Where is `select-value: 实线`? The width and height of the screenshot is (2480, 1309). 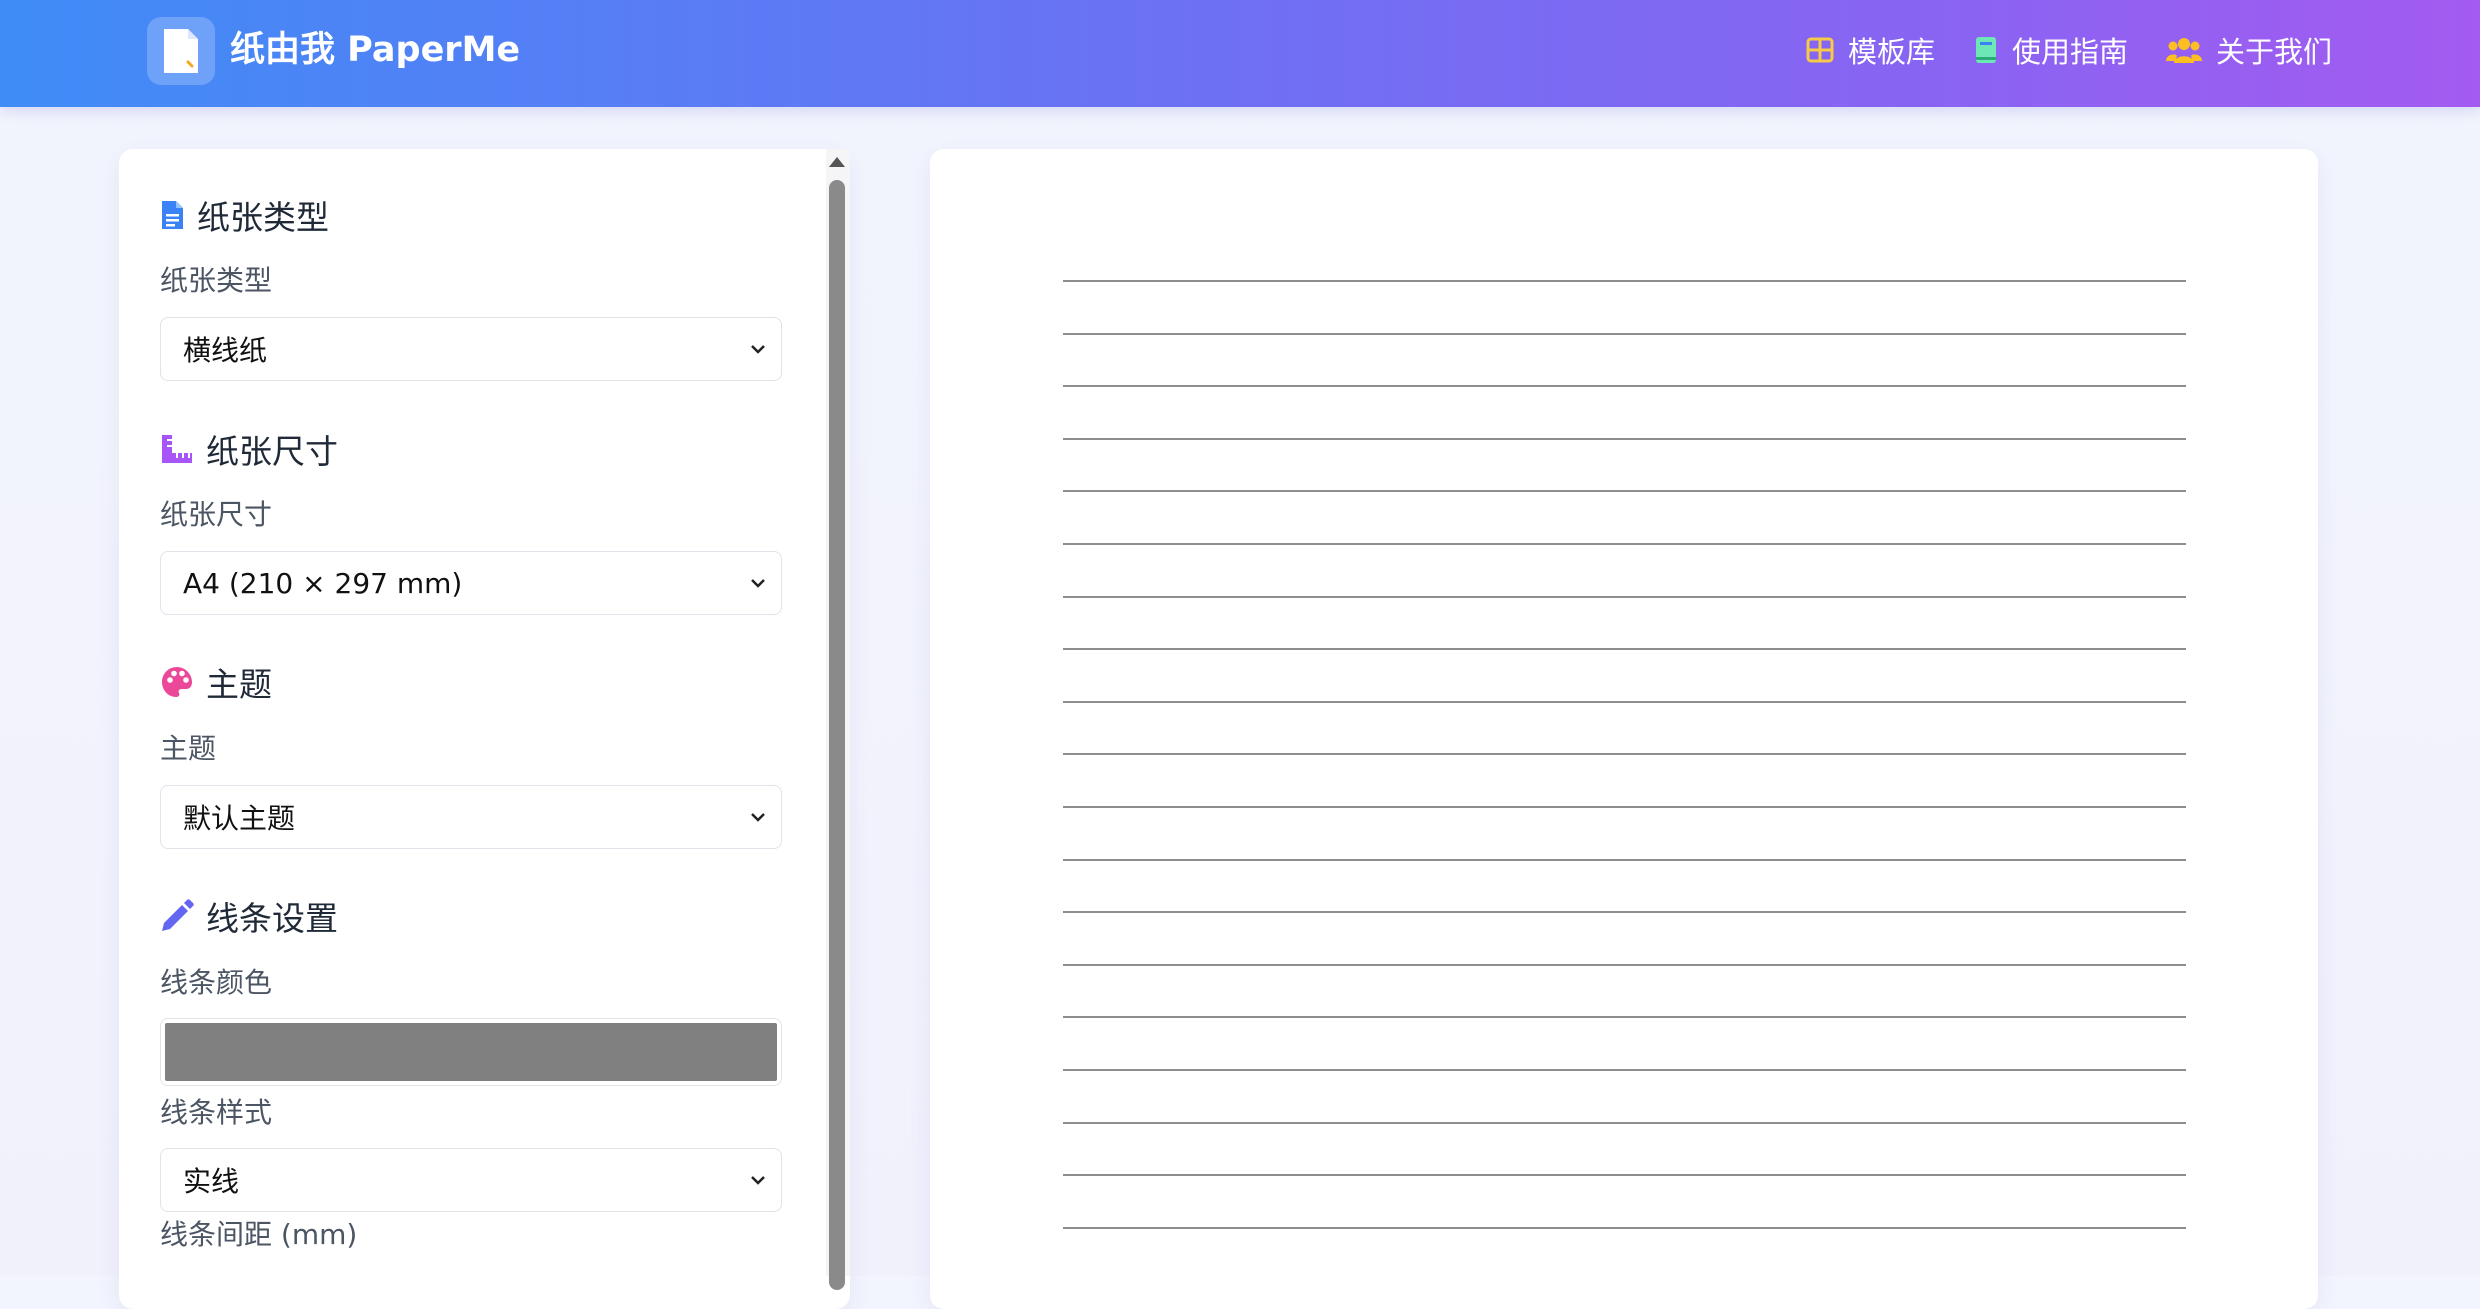 select-value: 实线 is located at coordinates (211, 1181).